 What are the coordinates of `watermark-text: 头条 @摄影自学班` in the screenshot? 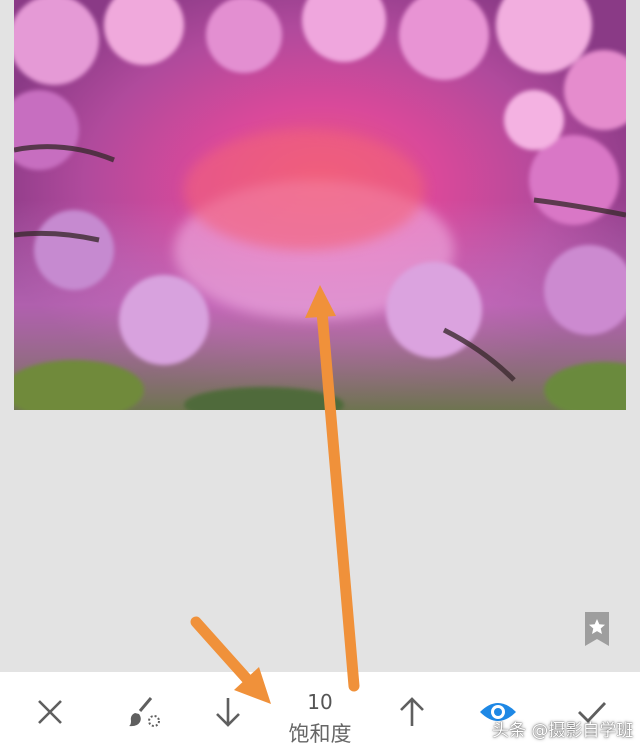 It's located at (563, 731).